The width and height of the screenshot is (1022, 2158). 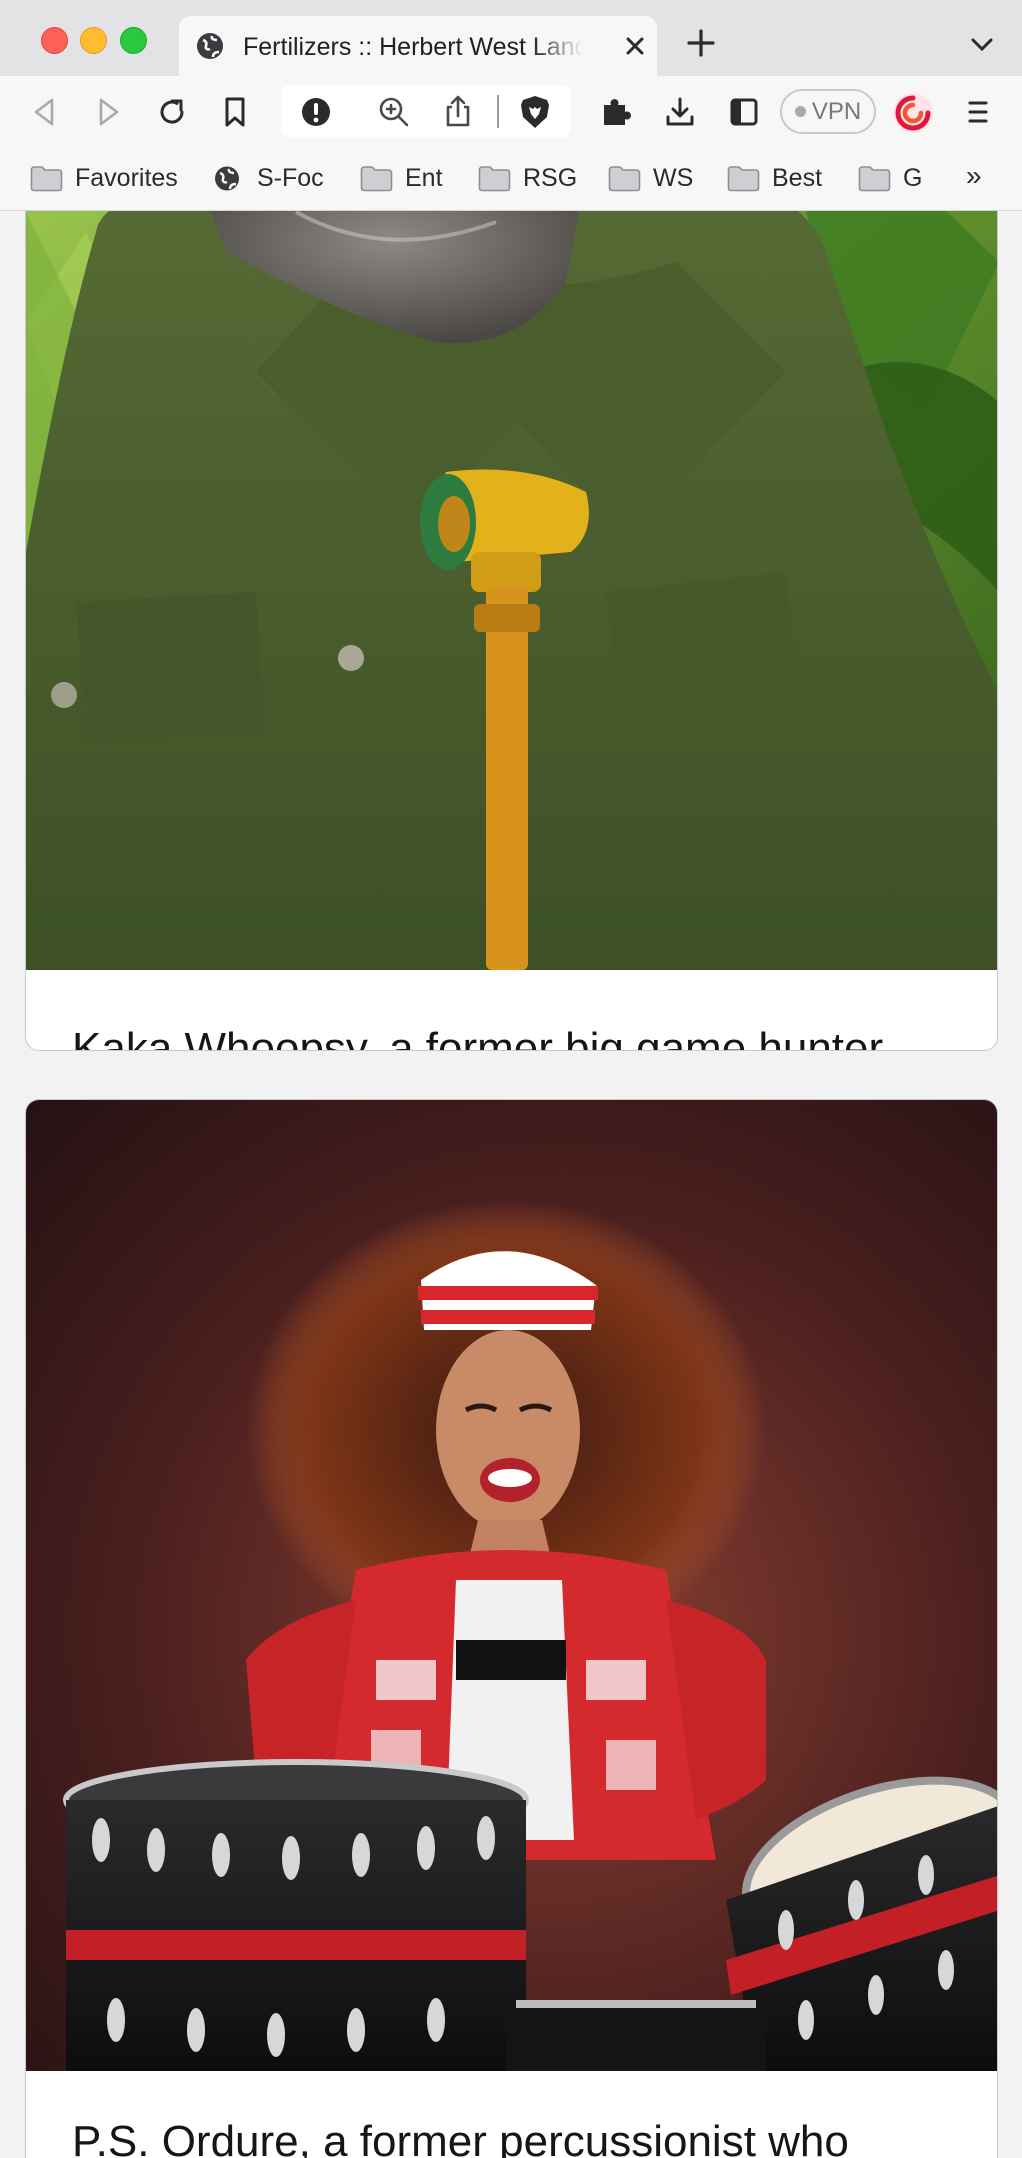 What do you see at coordinates (172, 112) in the screenshot?
I see `reload-icon` at bounding box center [172, 112].